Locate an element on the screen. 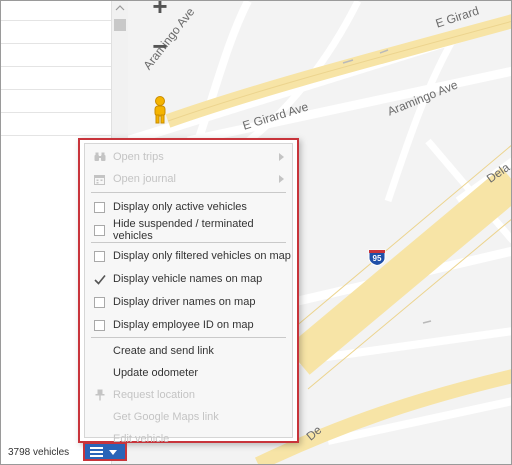 The height and width of the screenshot is (465, 512). zoom-out-button: − is located at coordinates (160, 46).